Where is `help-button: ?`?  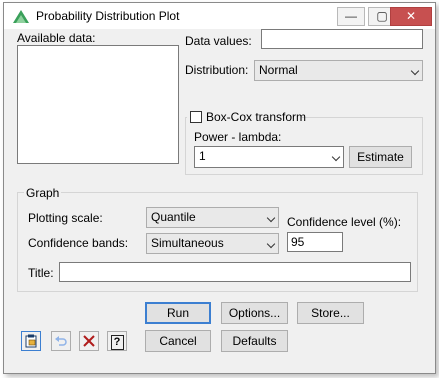
help-button: ? is located at coordinates (117, 341).